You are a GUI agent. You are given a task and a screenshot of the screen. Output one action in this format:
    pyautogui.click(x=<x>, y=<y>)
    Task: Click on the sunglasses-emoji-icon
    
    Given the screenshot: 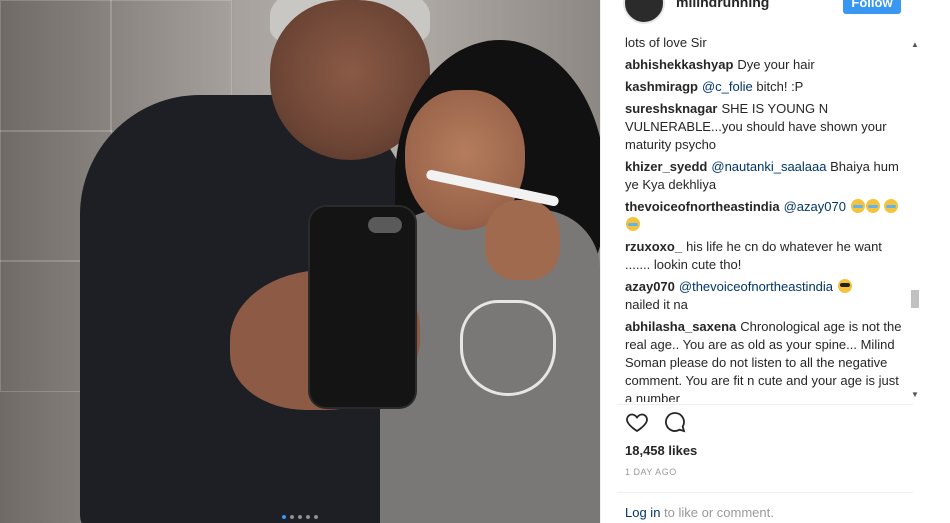 What is the action you would take?
    pyautogui.click(x=844, y=286)
    